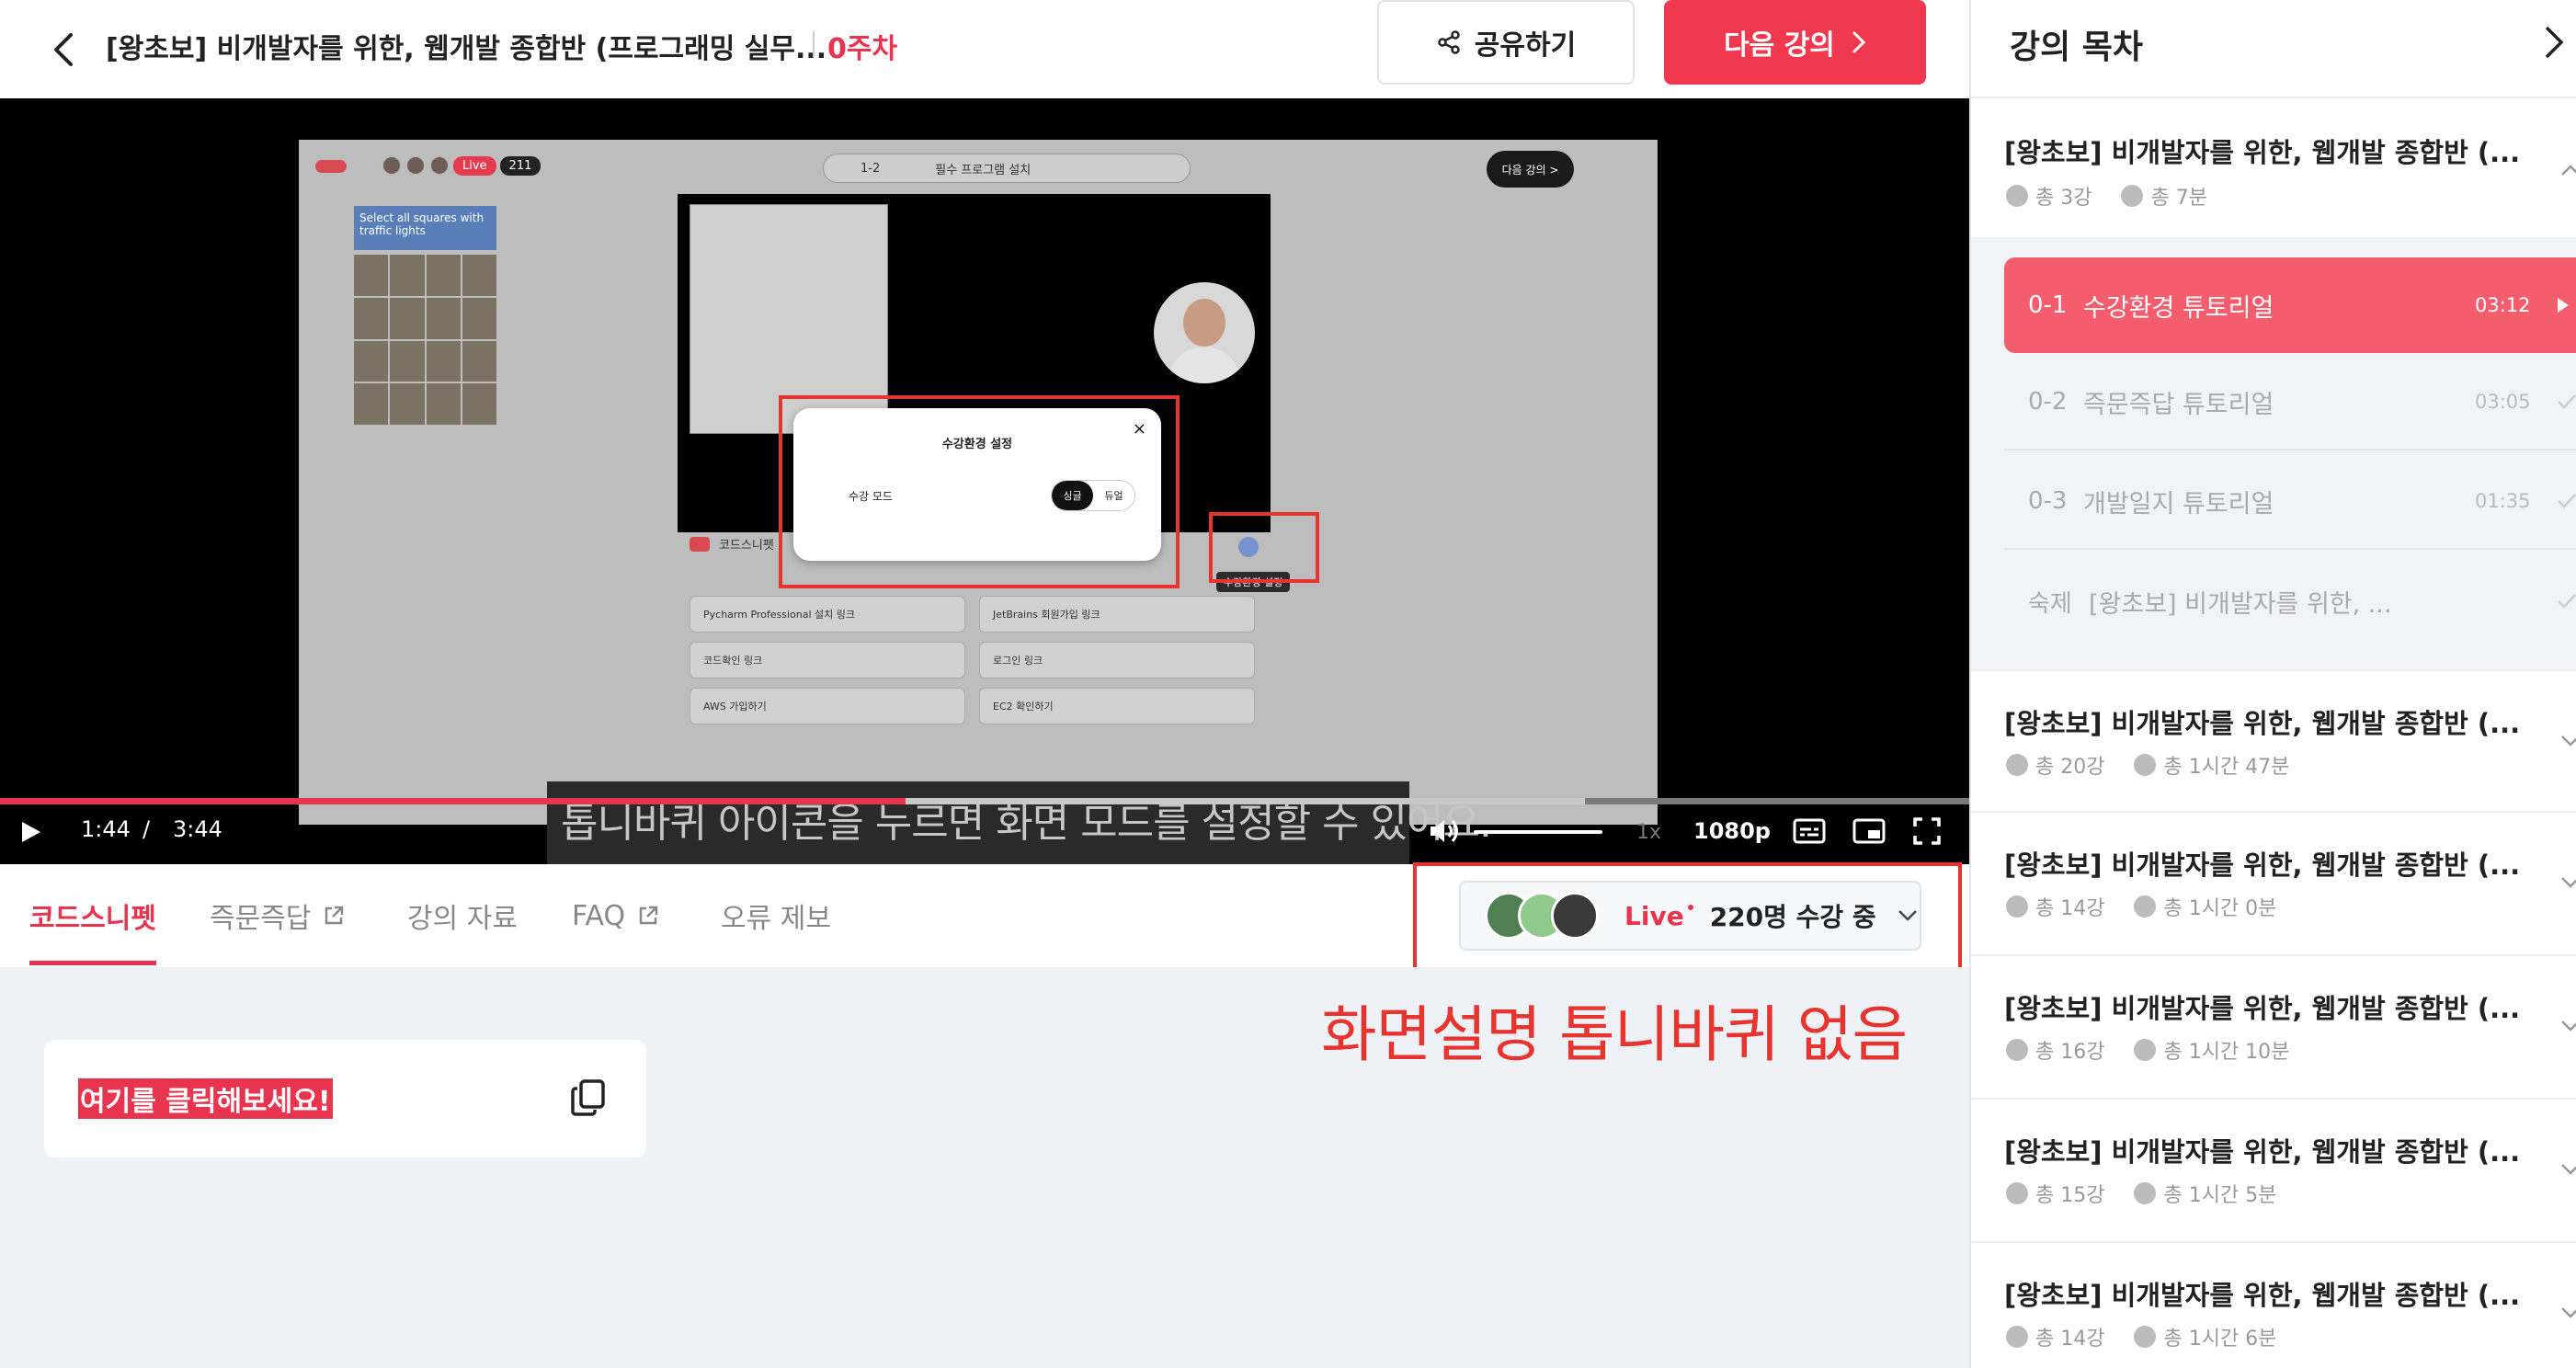 This screenshot has height=1368, width=2576. I want to click on week-label: 0주차, so click(862, 49).